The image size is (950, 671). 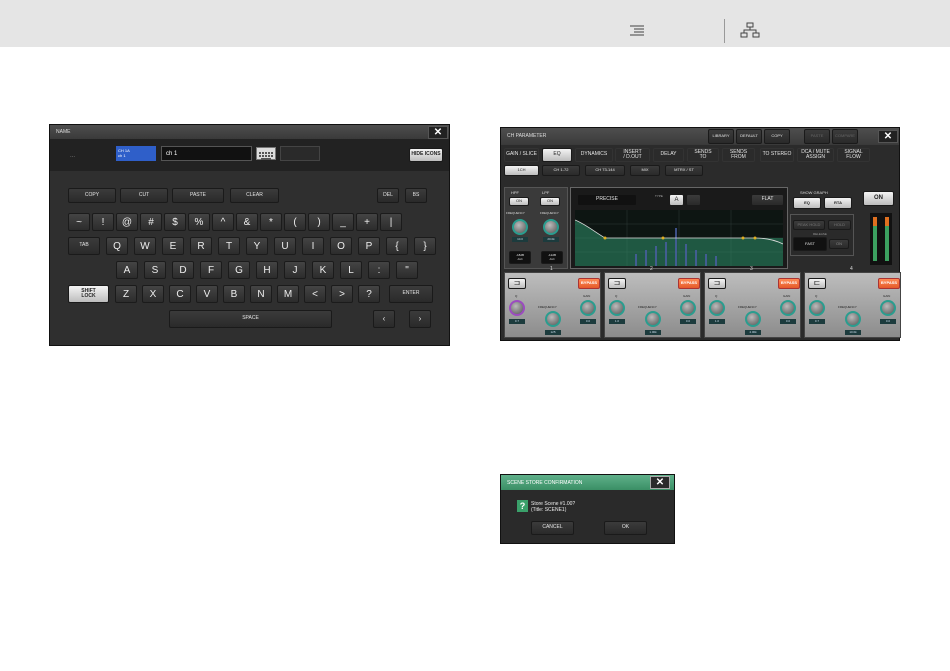 I want to click on key-row2-10: {, so click(x=397, y=246).